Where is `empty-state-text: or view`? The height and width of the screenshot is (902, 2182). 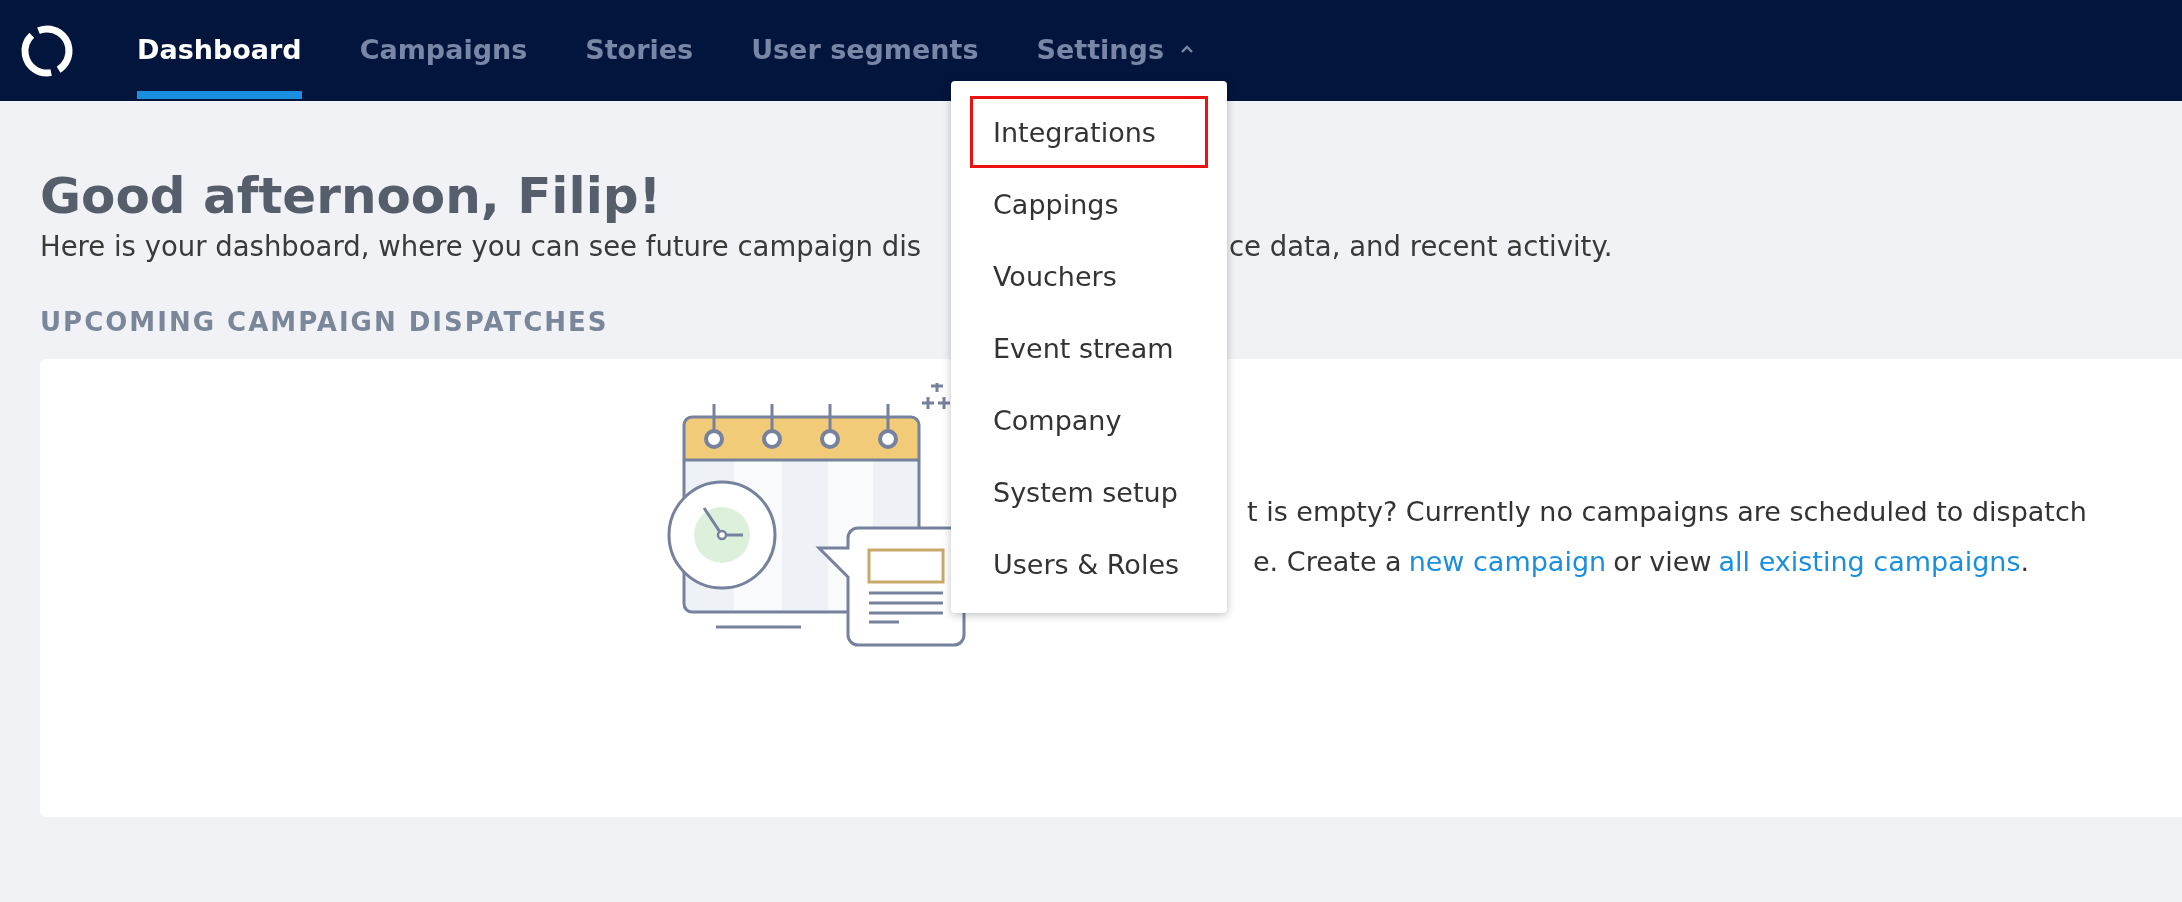
empty-state-text: or view is located at coordinates (1662, 562).